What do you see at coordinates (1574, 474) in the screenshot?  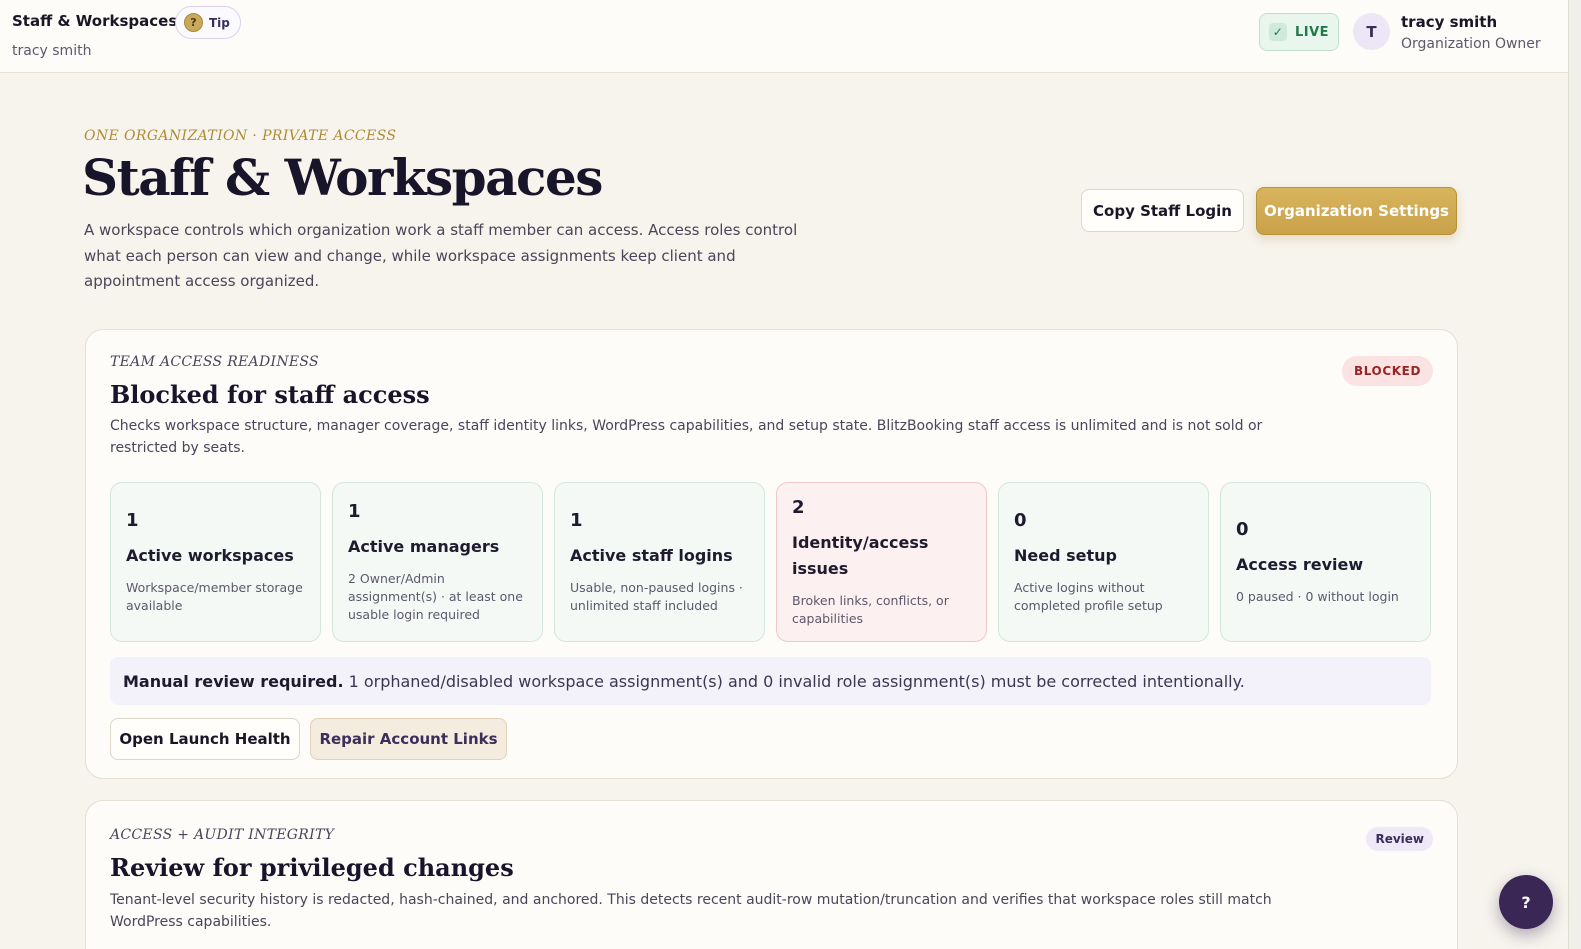 I see `scrollbar` at bounding box center [1574, 474].